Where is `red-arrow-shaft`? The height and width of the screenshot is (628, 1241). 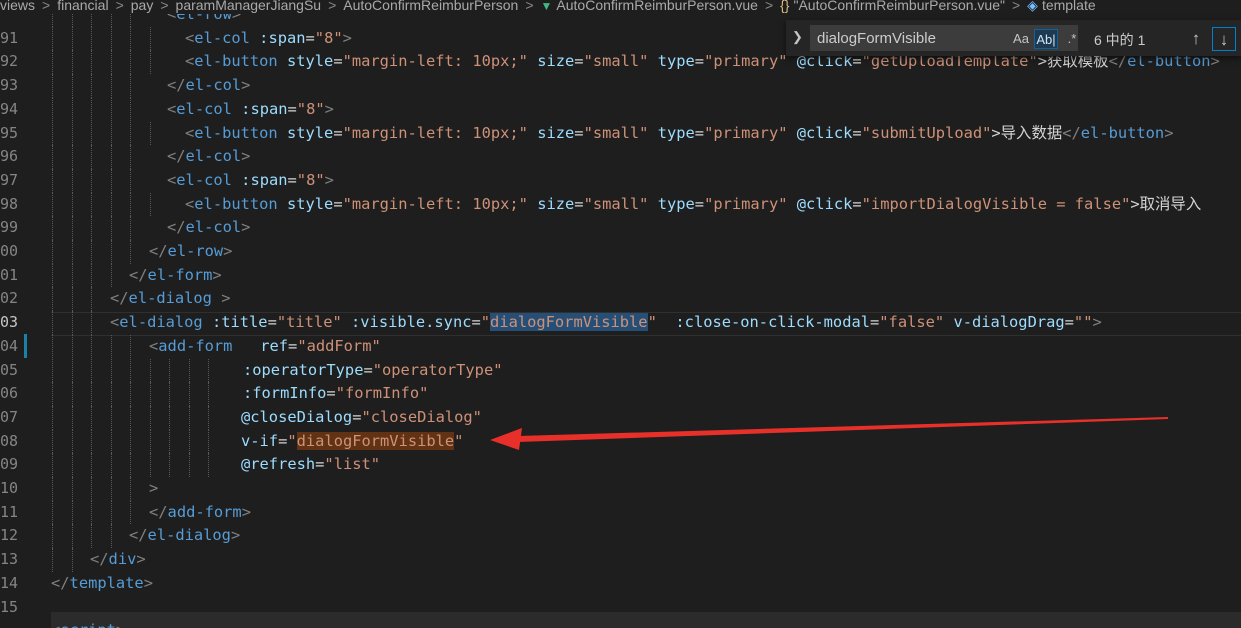 red-arrow-shaft is located at coordinates (843, 429).